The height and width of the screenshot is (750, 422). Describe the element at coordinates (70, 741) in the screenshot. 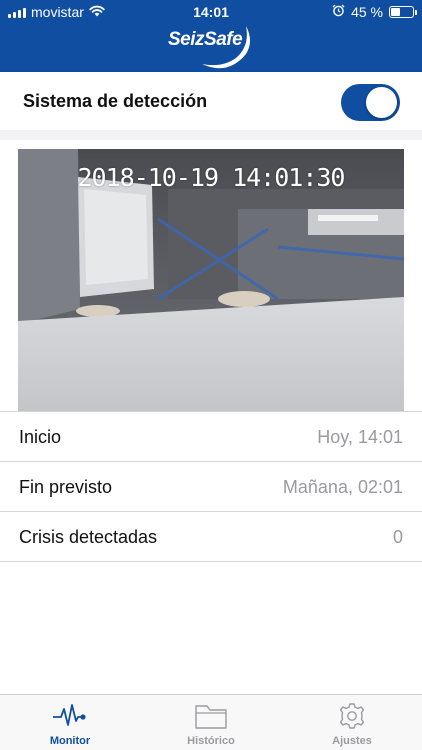

I see `tab-label: Monitor` at that location.